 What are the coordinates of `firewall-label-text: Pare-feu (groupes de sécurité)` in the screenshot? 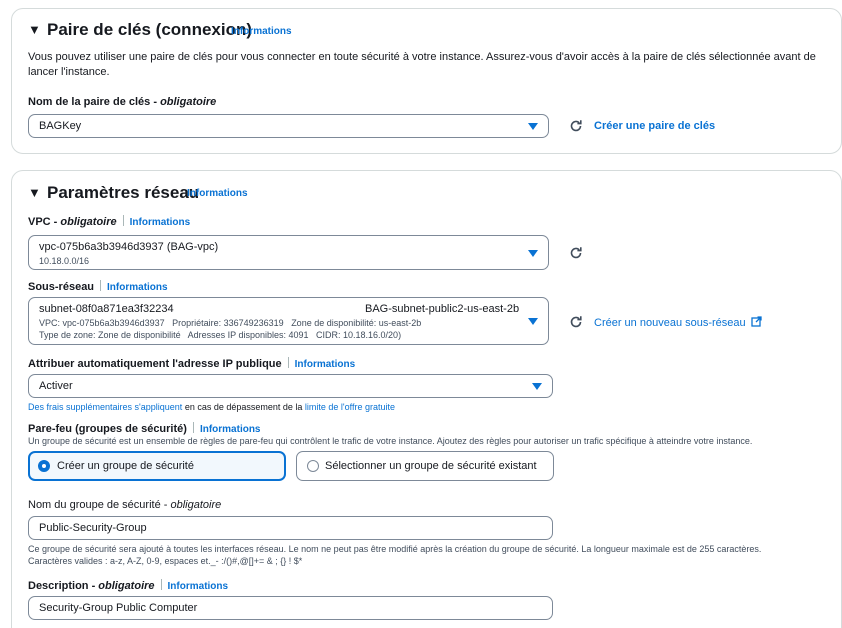 It's located at (107, 429).